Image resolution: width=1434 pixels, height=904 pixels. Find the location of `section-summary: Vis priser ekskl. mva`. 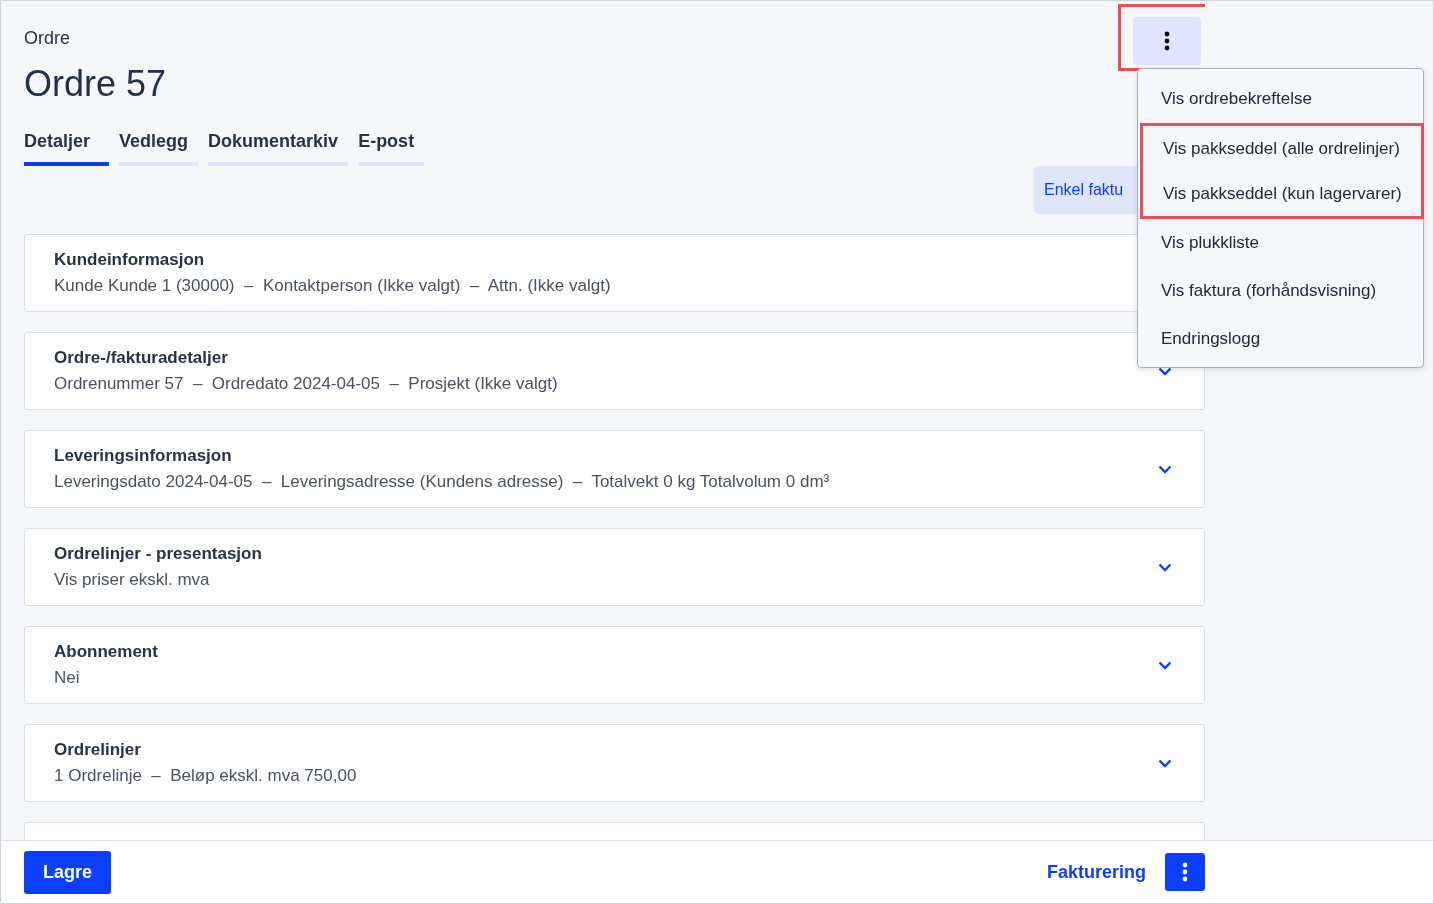

section-summary: Vis priser ekskl. mva is located at coordinates (132, 580).